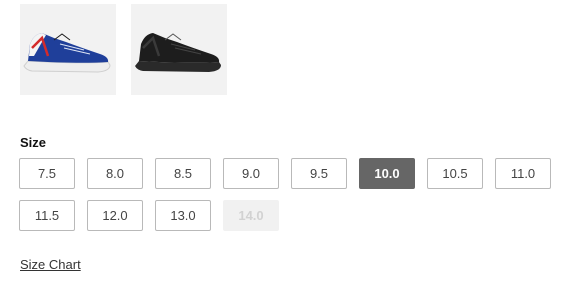 The image size is (573, 287). What do you see at coordinates (115, 173) in the screenshot?
I see `size-option-8-0: 8.0` at bounding box center [115, 173].